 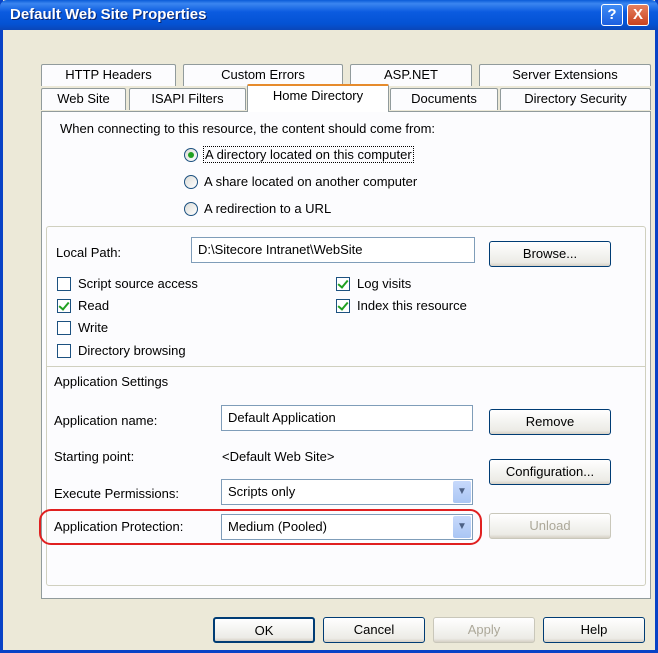 What do you see at coordinates (333, 250) in the screenshot?
I see `local-path-field: D:\Sitecore Intranet\WebSite` at bounding box center [333, 250].